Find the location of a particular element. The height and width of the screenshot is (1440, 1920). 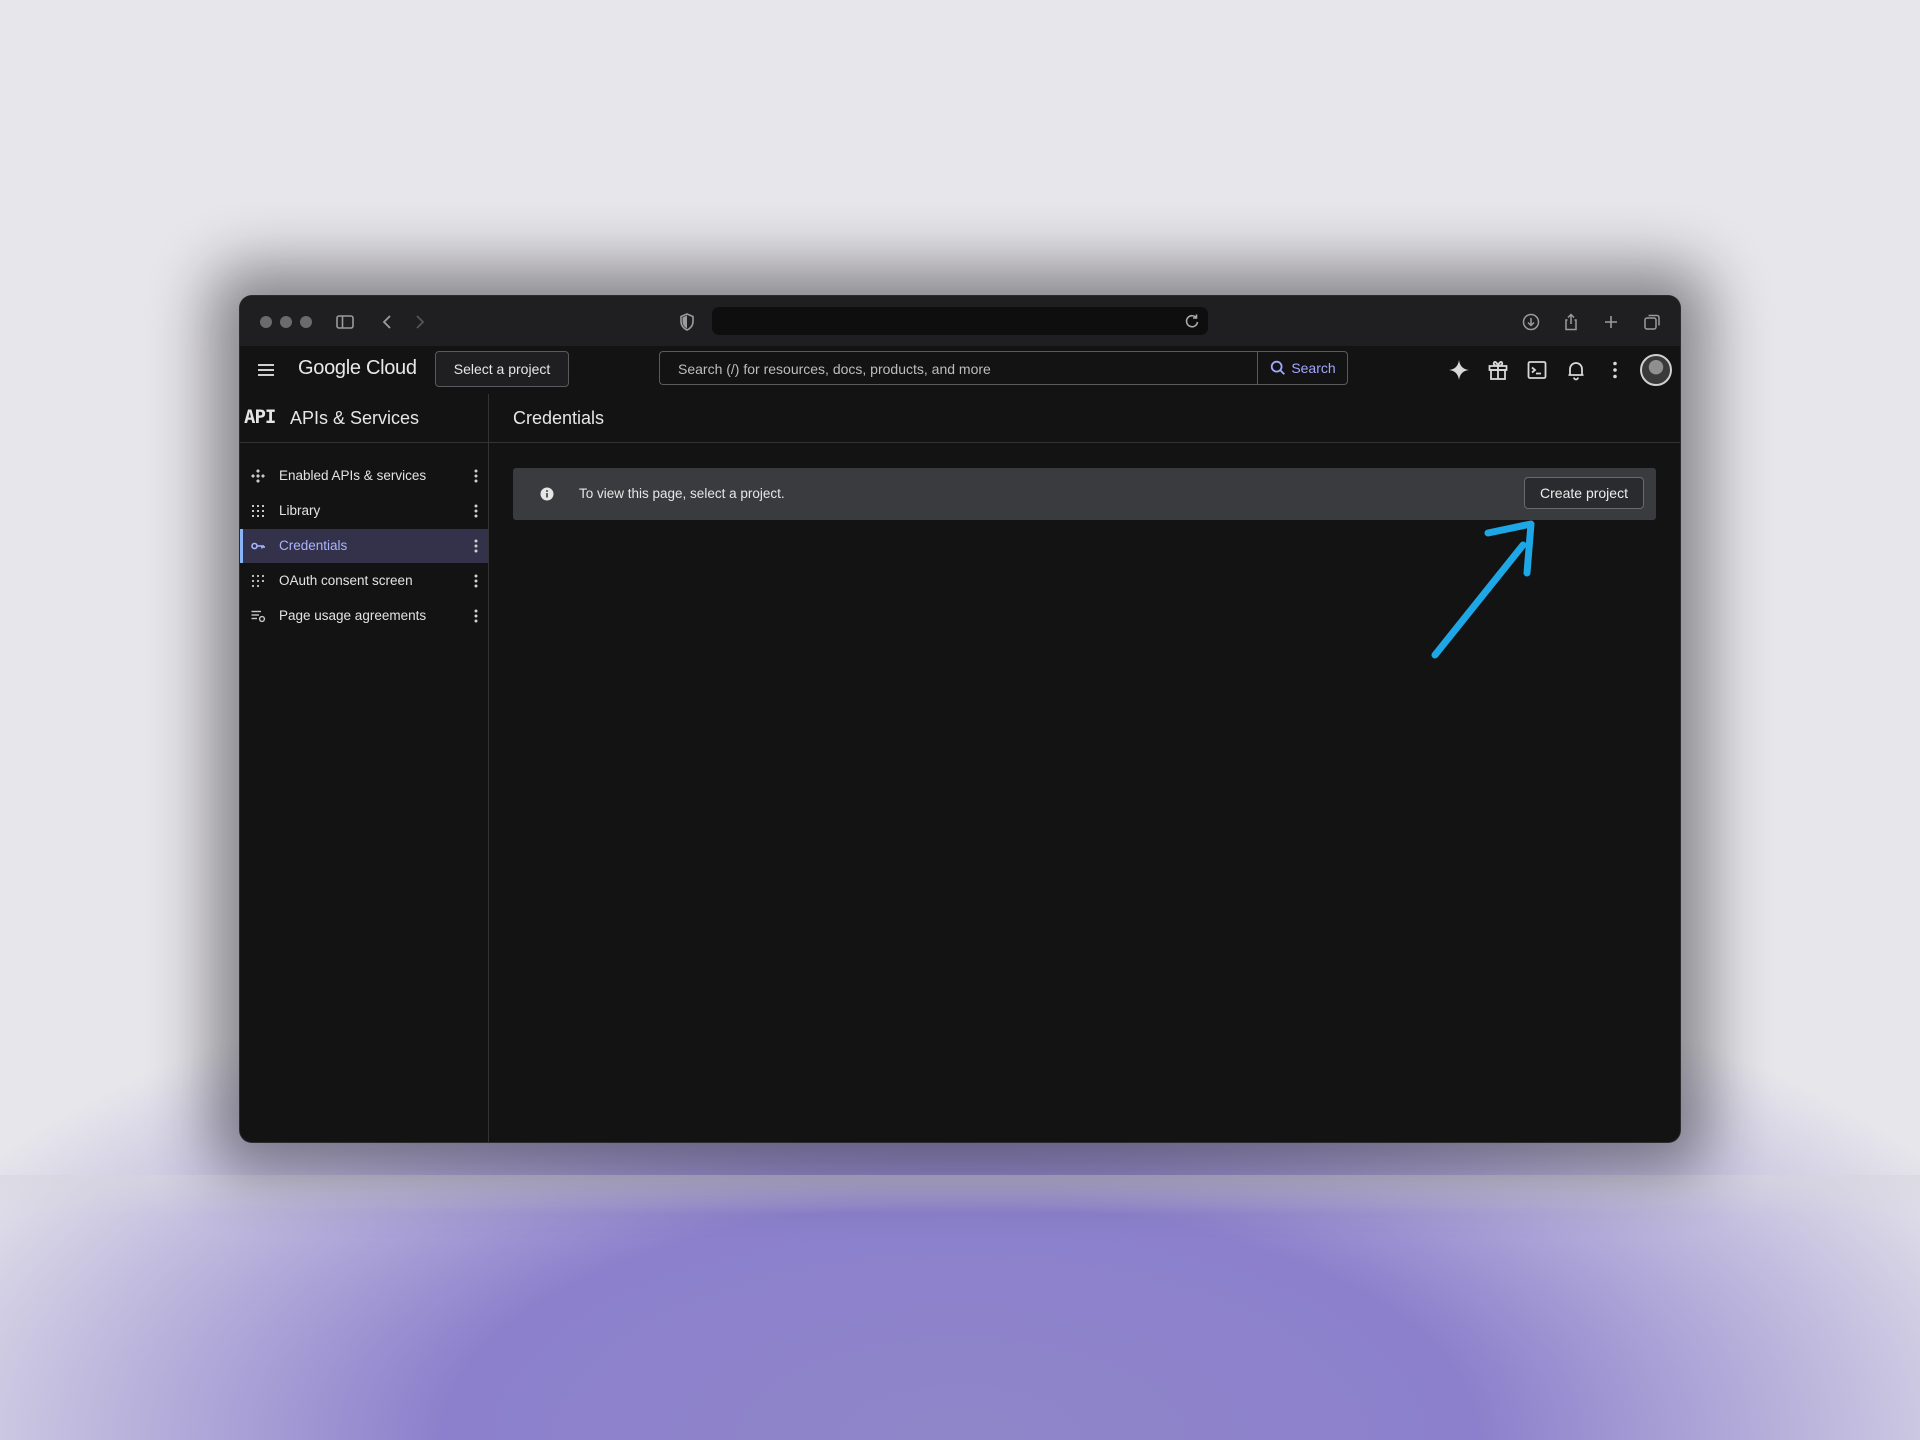

refresh-icon is located at coordinates (1192, 321).